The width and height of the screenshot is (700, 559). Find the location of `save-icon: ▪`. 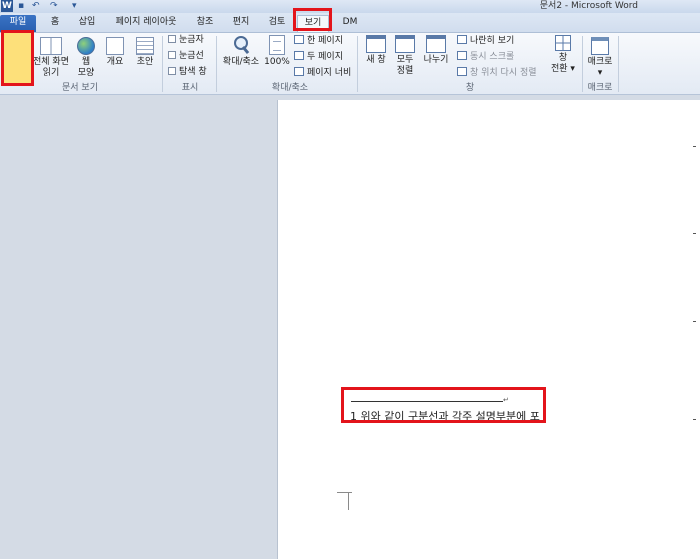

save-icon: ▪ is located at coordinates (24, 6).